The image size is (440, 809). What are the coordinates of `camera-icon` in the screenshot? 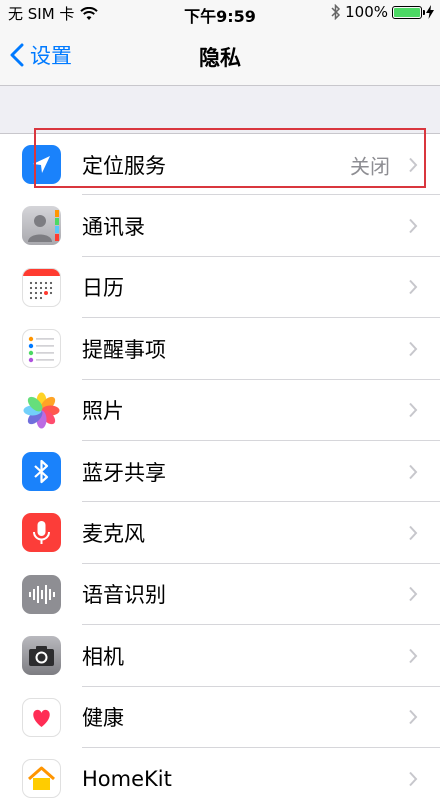 It's located at (41, 656).